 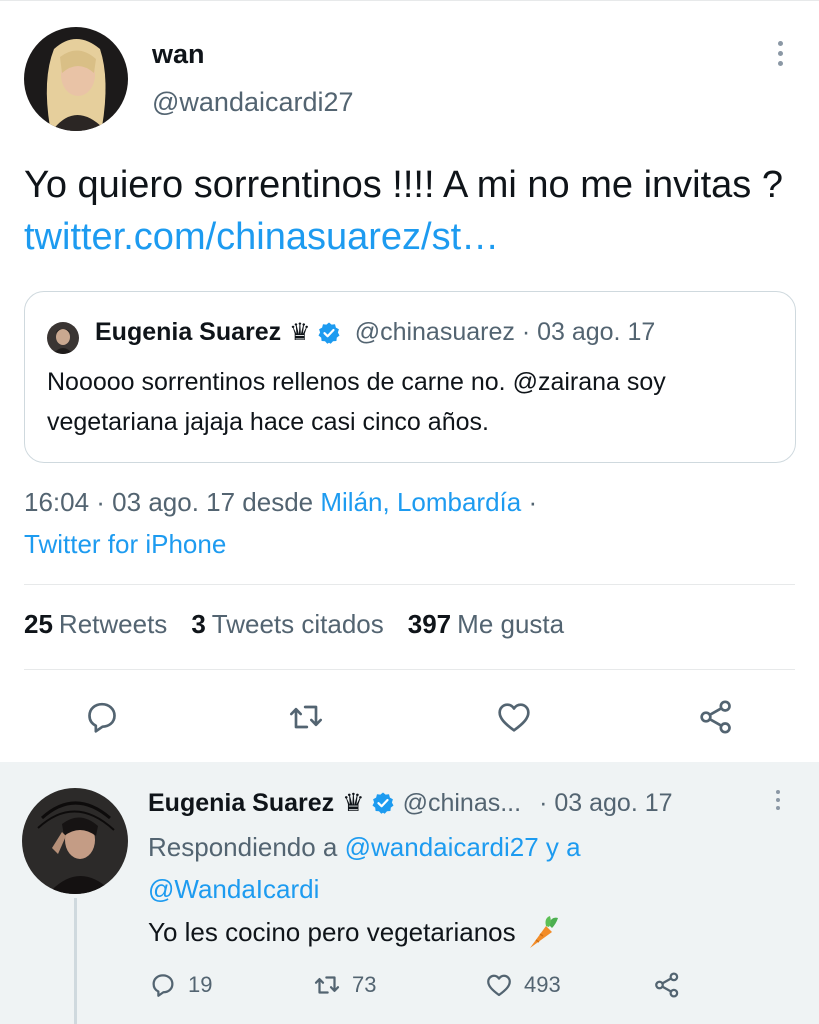 I want to click on quoted-meta: @chinasuarez · 03 ago. 17, so click(x=505, y=332).